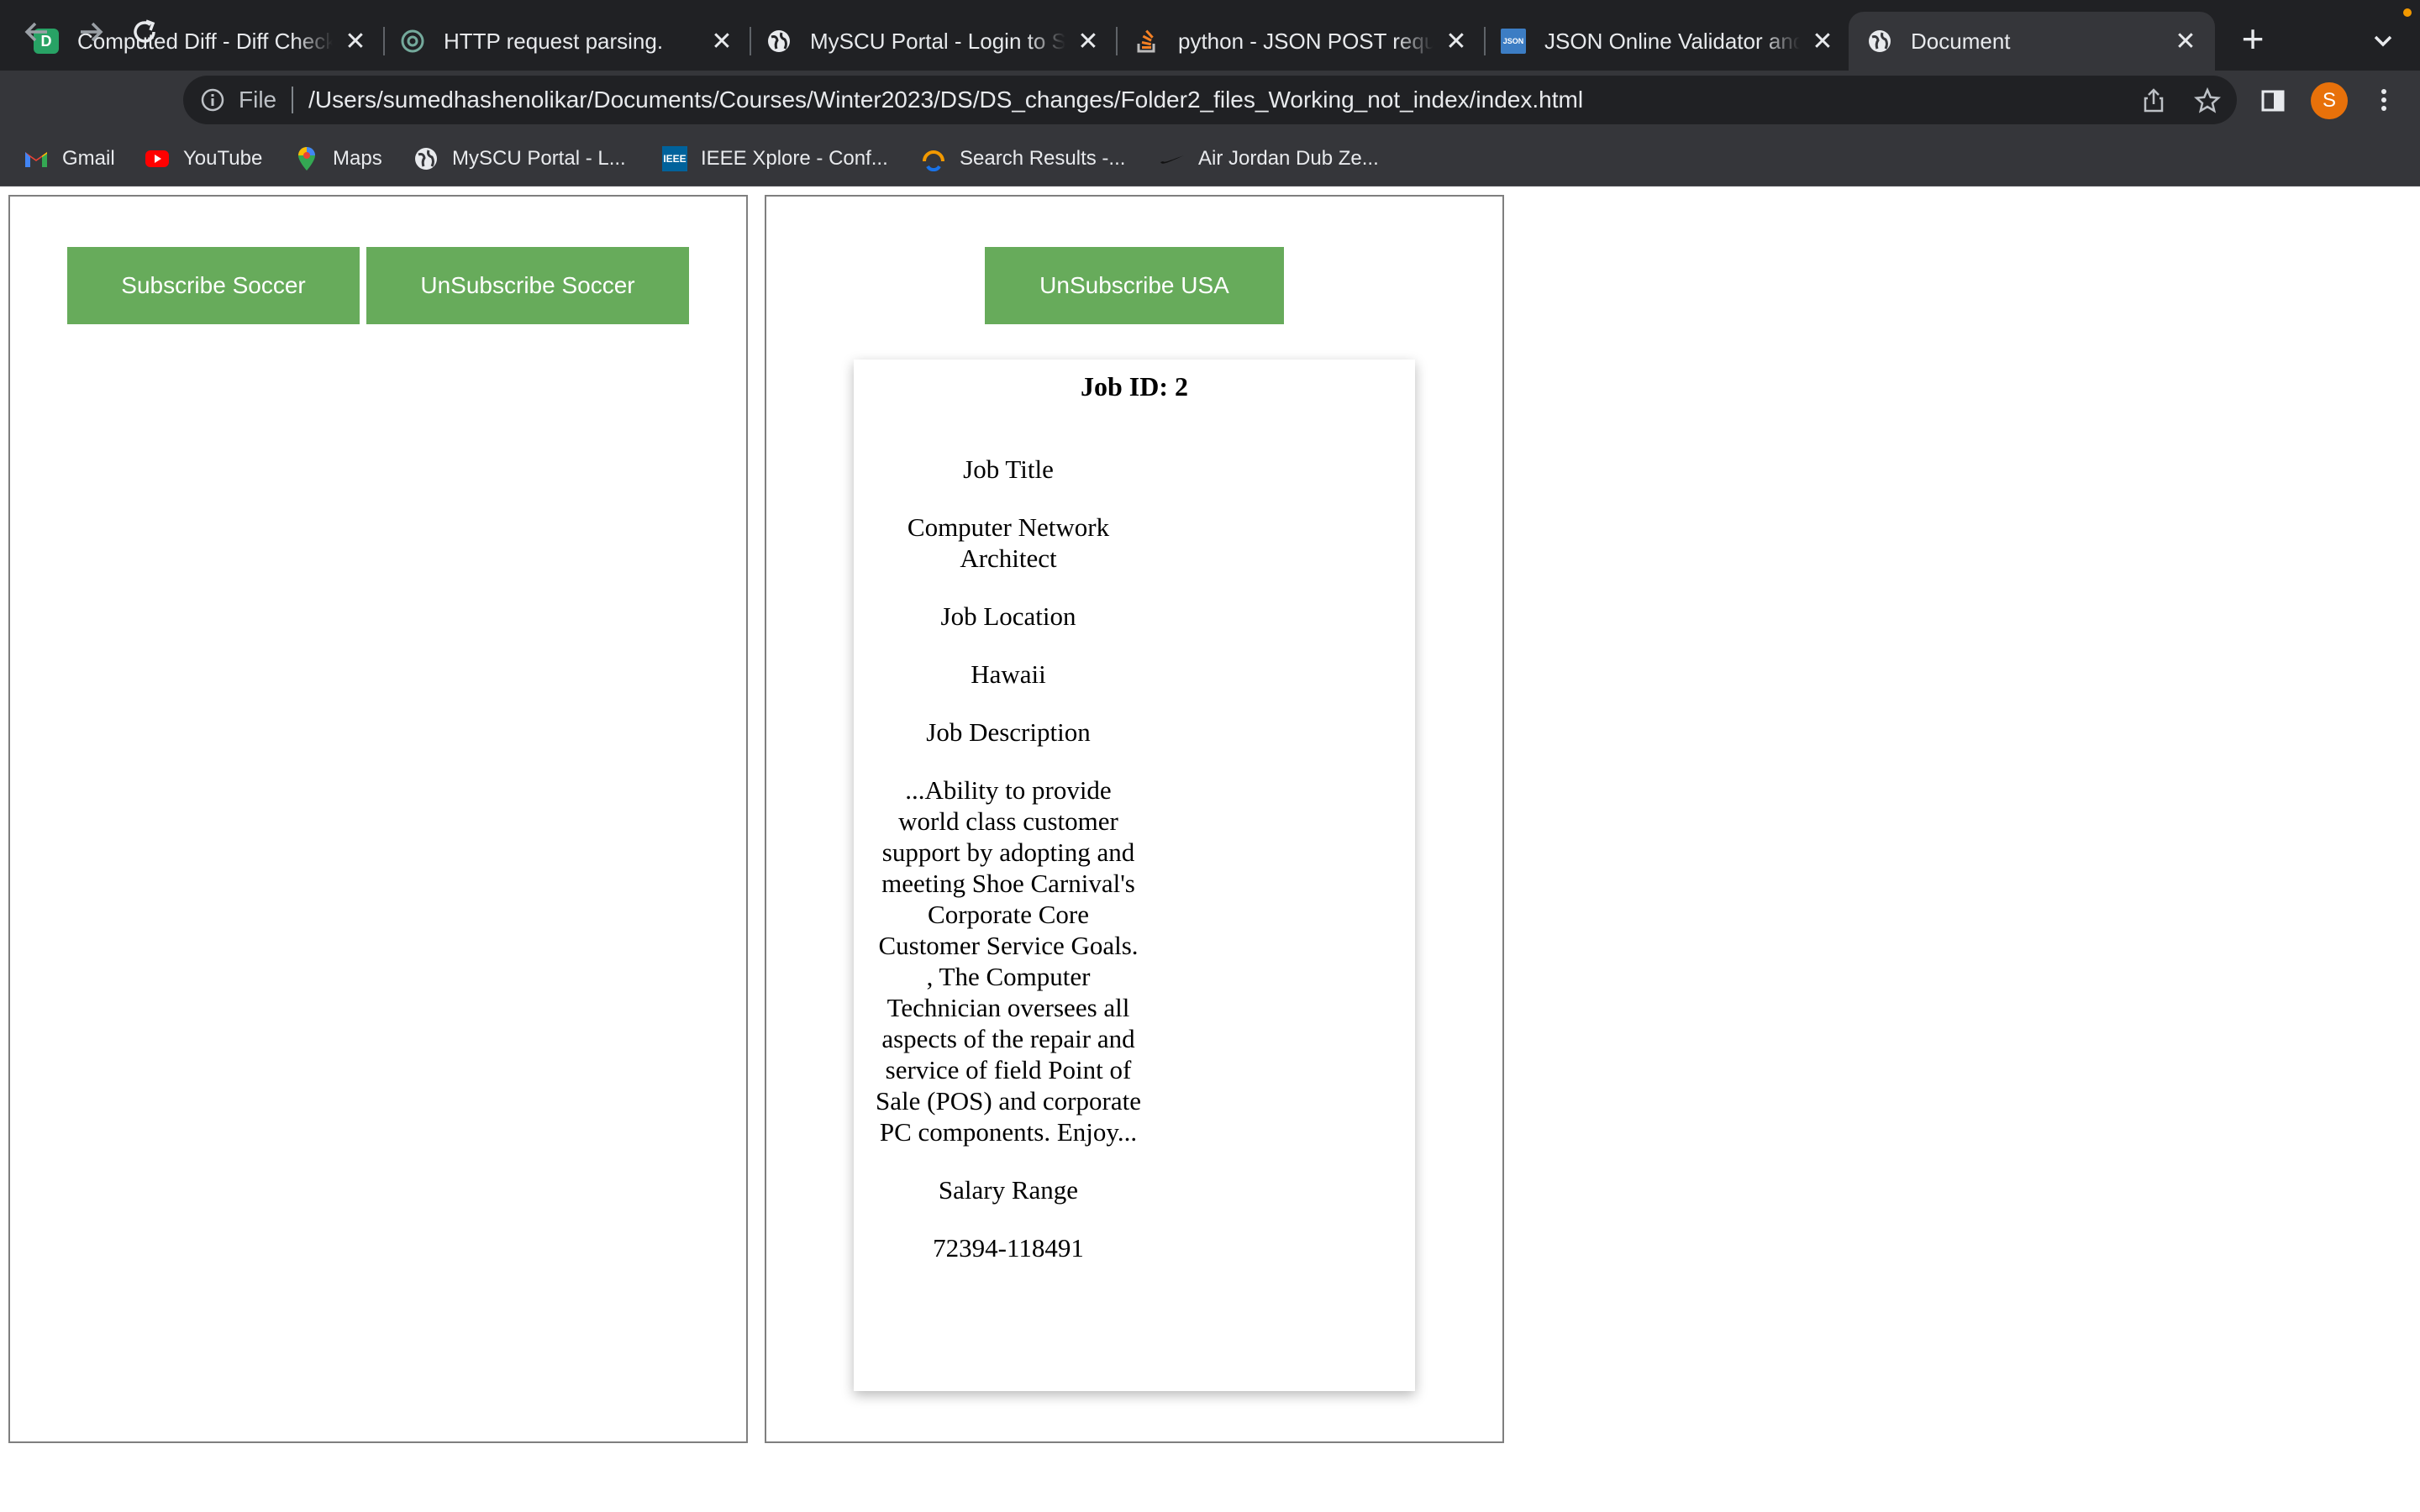 This screenshot has width=2420, height=1512. I want to click on reload-icon, so click(144, 31).